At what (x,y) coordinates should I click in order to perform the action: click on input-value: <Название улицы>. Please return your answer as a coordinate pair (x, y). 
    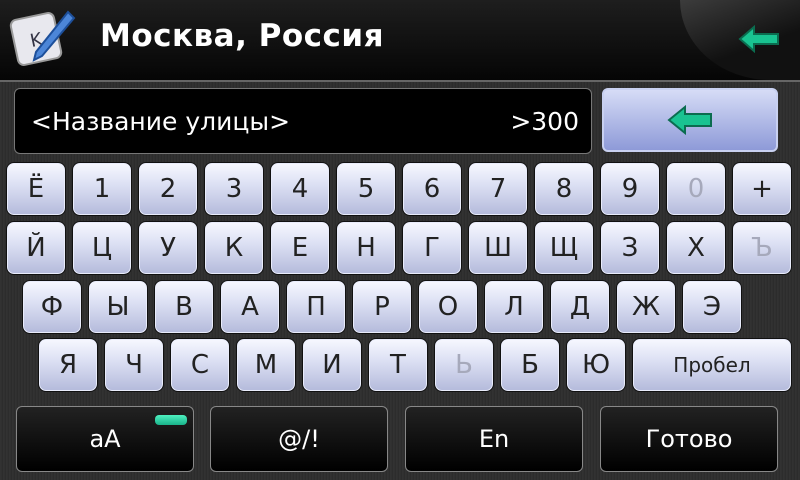
    Looking at the image, I should click on (161, 121).